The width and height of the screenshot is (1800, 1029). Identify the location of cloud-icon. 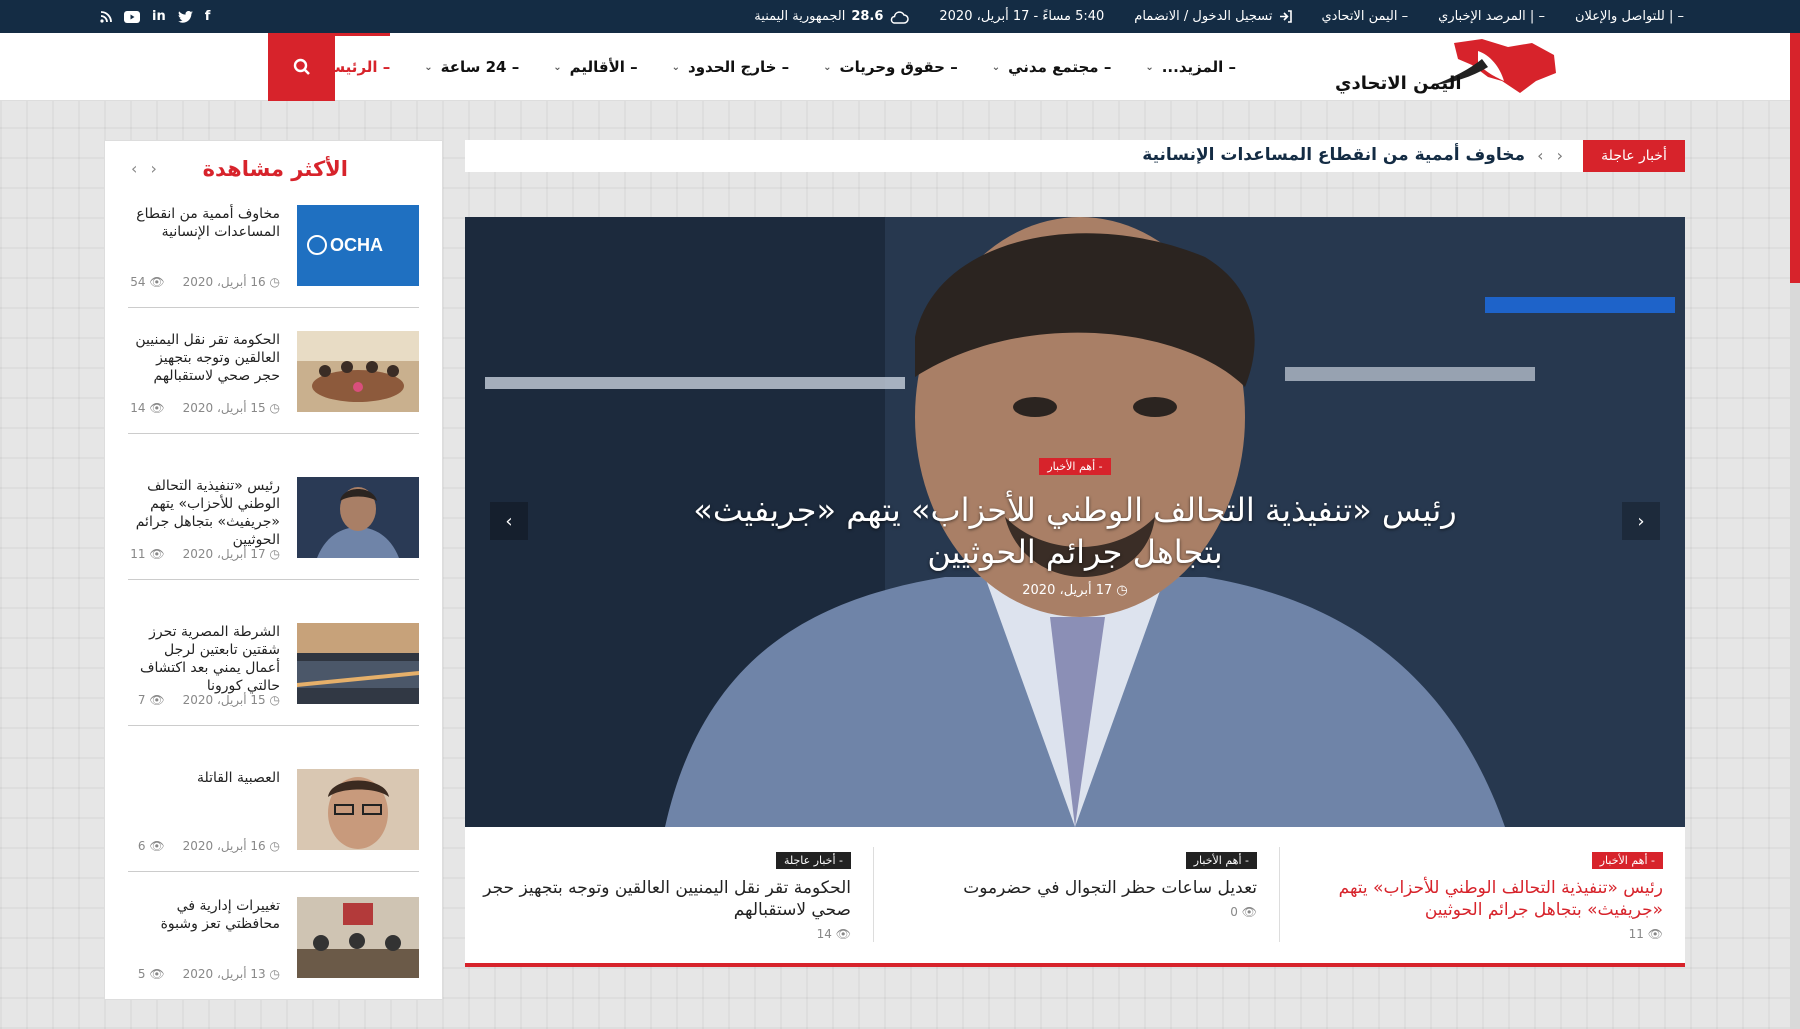
(900, 17).